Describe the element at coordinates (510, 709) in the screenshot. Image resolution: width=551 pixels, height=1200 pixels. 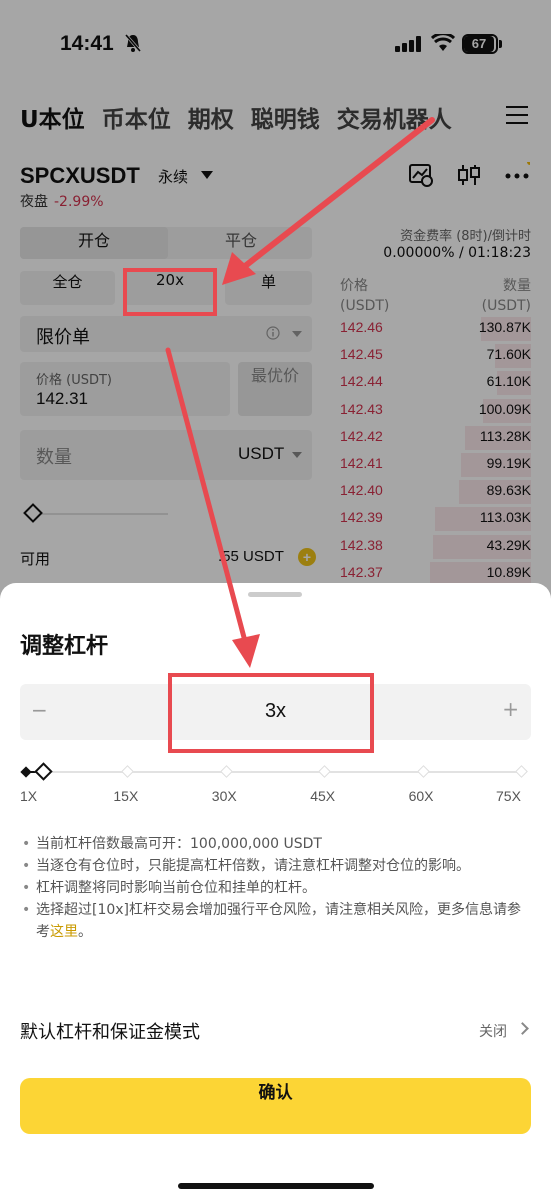
I see `increase-button: +` at that location.